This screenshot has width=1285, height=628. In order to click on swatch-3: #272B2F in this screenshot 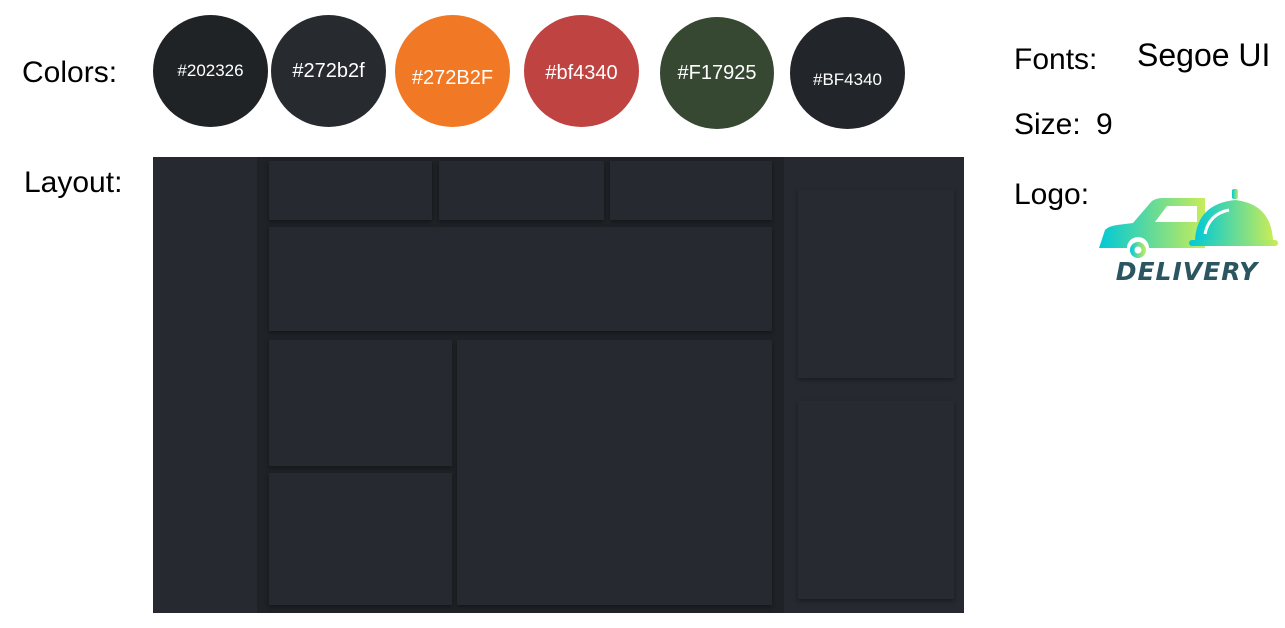, I will do `click(452, 71)`.